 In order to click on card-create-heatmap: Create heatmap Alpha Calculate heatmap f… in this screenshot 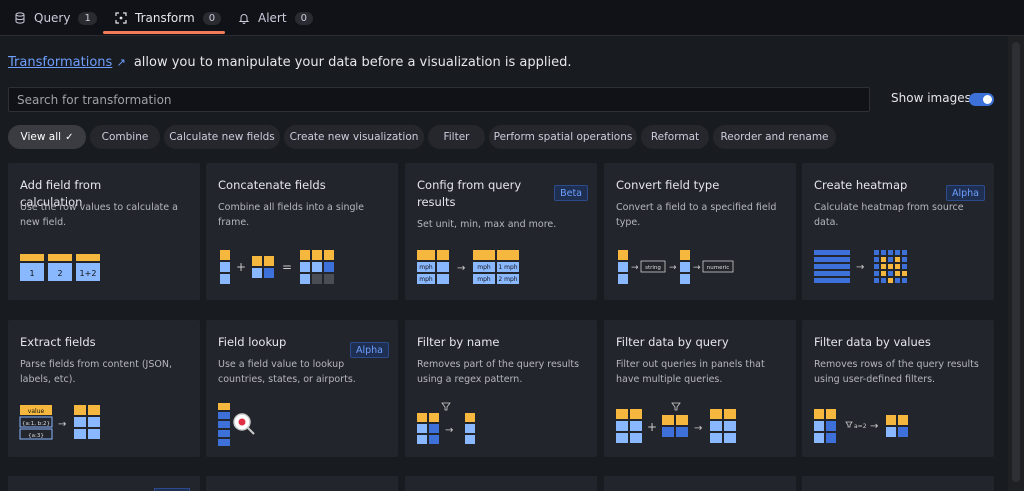, I will do `click(898, 231)`.